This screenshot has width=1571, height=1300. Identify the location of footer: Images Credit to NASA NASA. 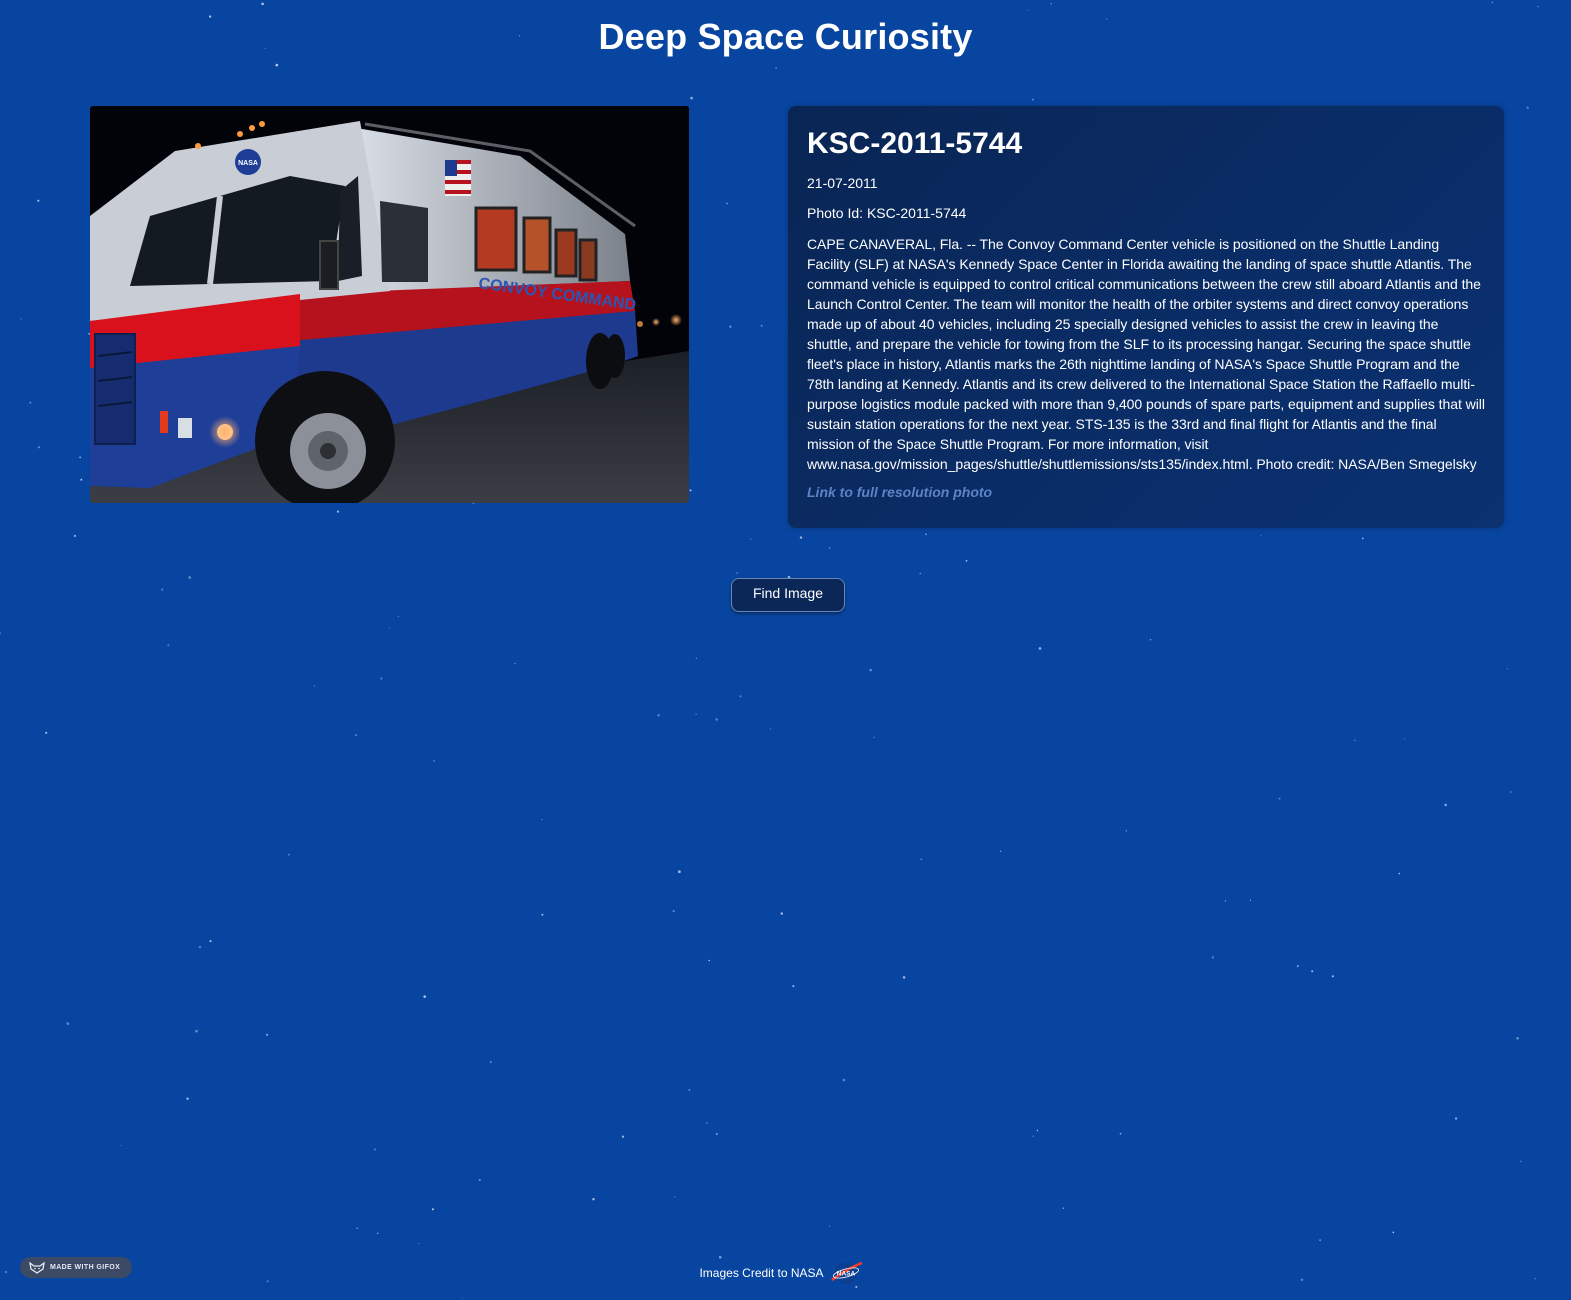
(785, 1273).